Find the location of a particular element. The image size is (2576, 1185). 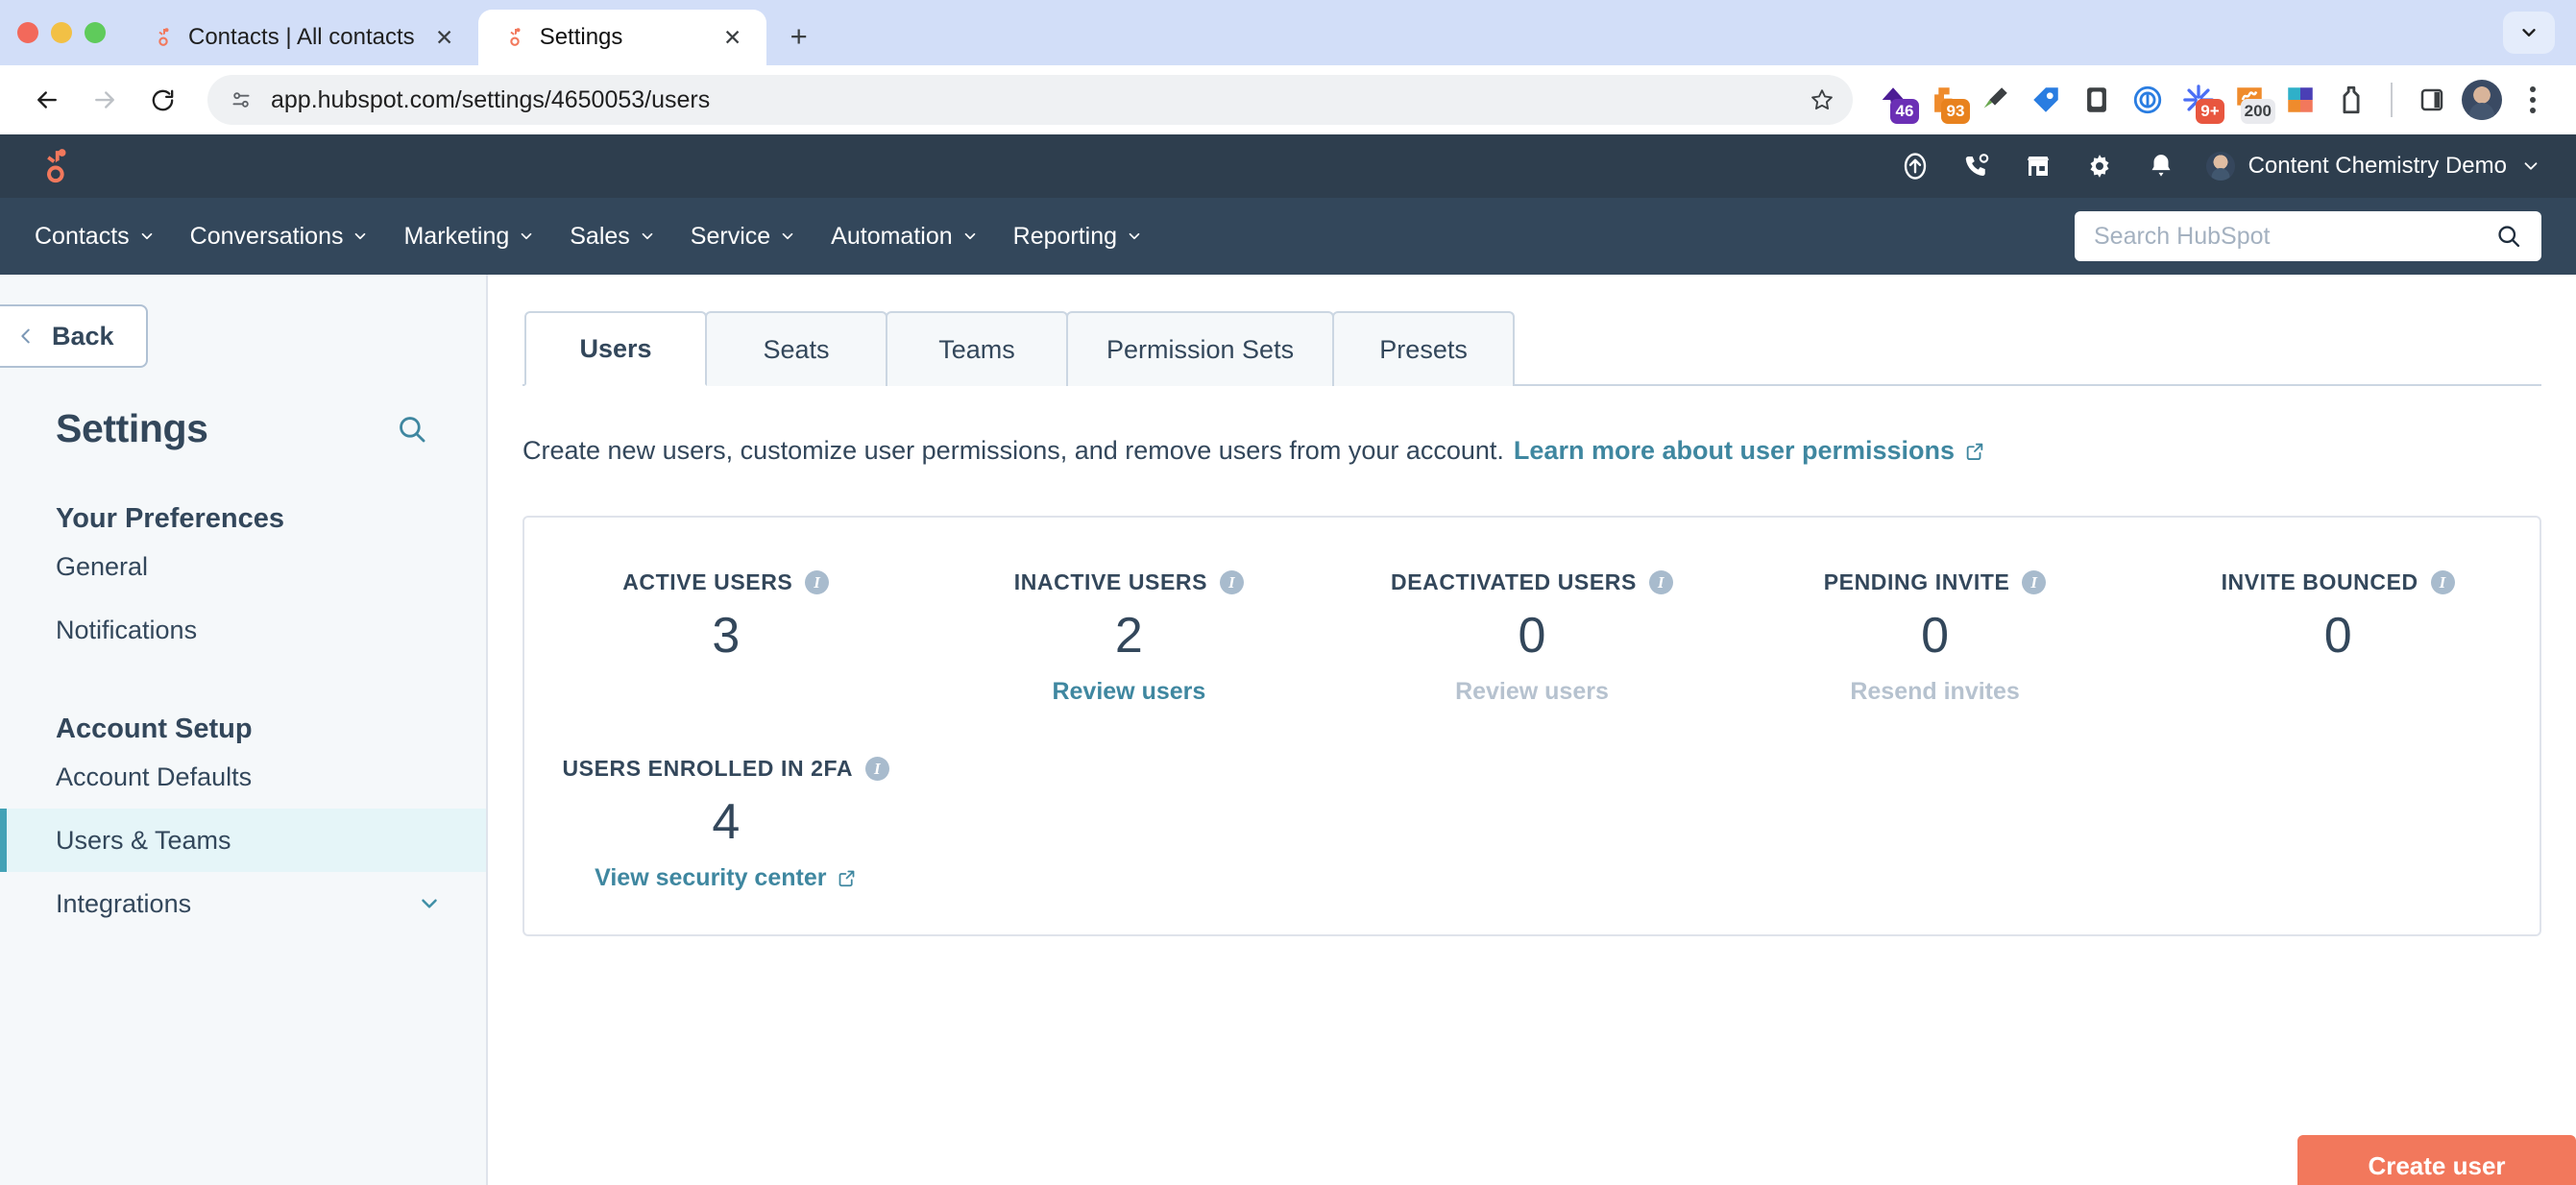

learn-more-link: Learn more about user permissions is located at coordinates (1749, 451).